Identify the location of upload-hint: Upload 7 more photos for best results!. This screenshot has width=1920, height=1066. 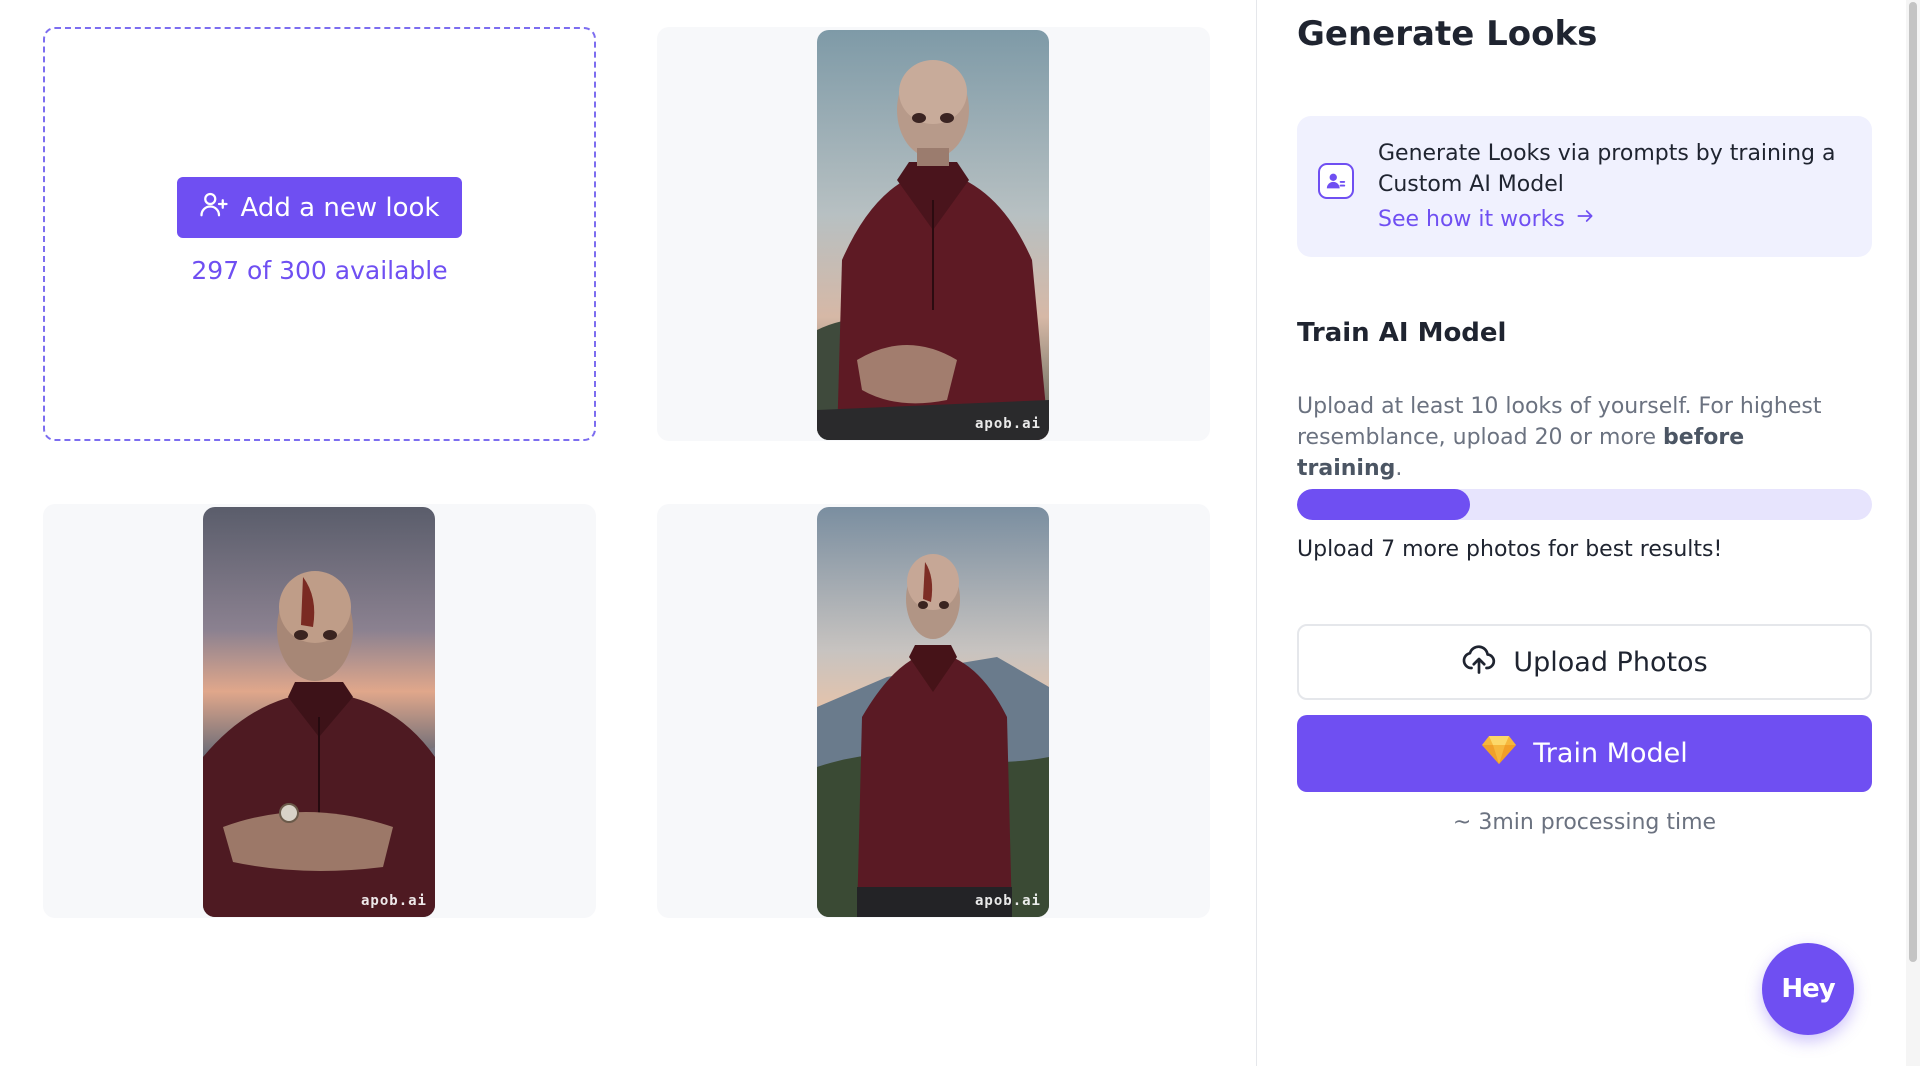
(1510, 549).